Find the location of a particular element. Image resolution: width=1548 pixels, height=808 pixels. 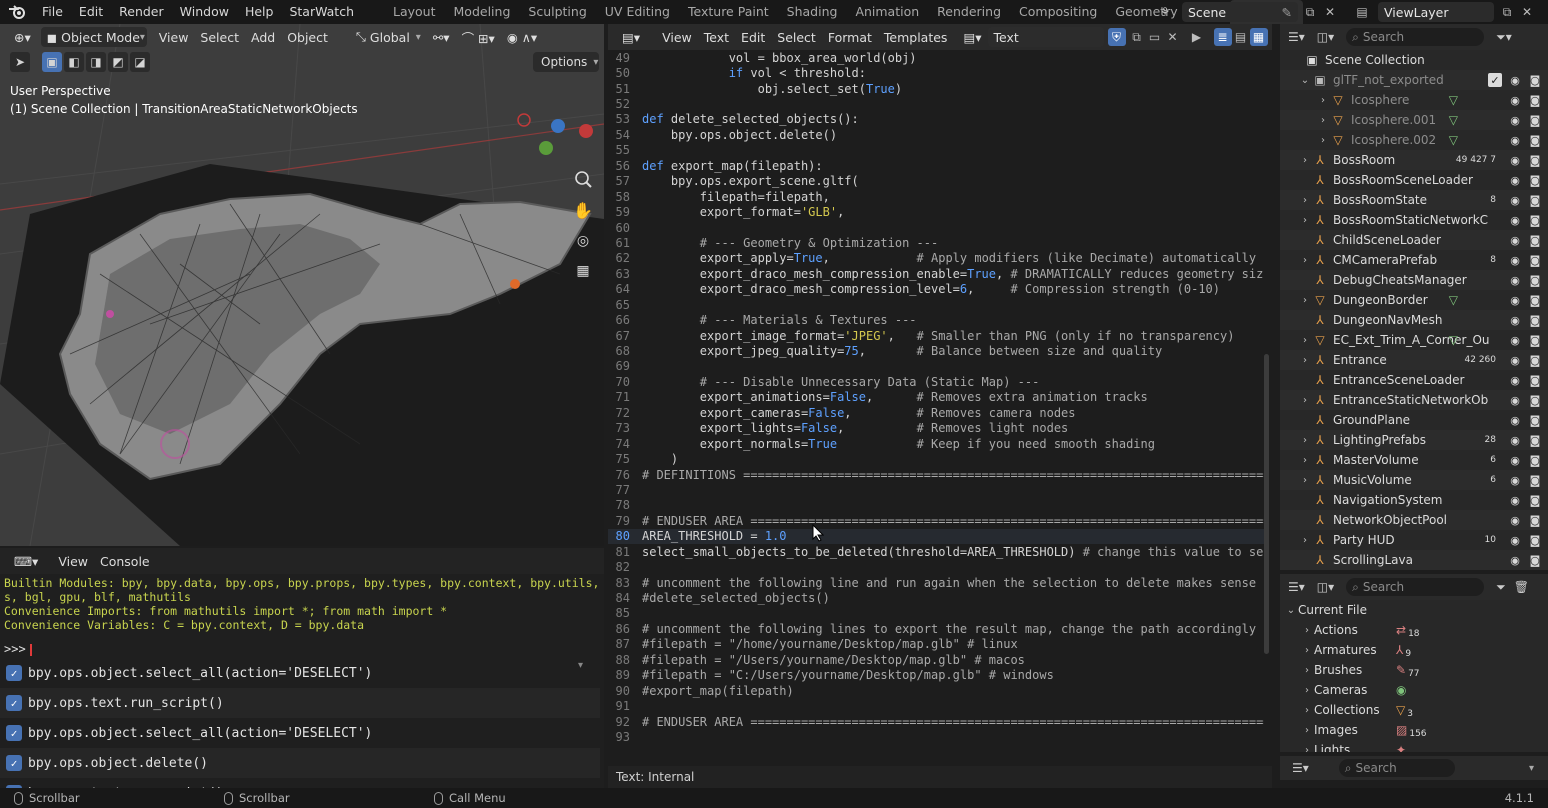

outliner-item: › ⅄ EntranceStaticNetworkOb ◉ ◙ is located at coordinates (1414, 400).